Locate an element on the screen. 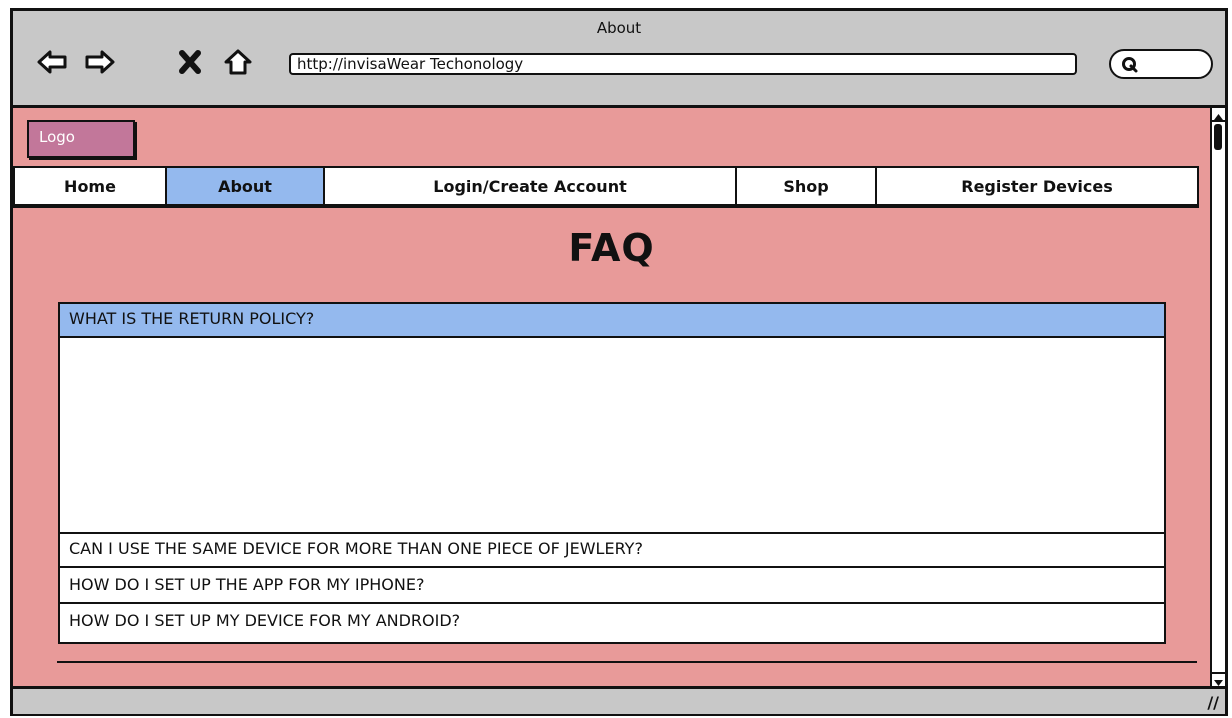  search-icon is located at coordinates (1130, 65).